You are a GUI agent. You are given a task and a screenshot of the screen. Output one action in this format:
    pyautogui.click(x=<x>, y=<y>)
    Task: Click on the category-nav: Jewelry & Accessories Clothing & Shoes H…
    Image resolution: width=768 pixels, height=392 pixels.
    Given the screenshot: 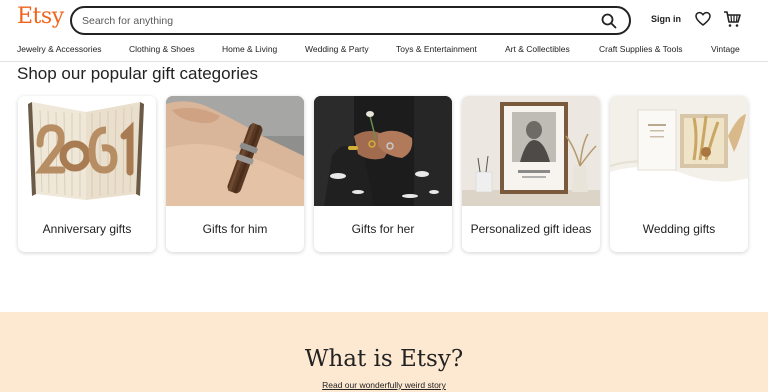 What is the action you would take?
    pyautogui.click(x=384, y=51)
    